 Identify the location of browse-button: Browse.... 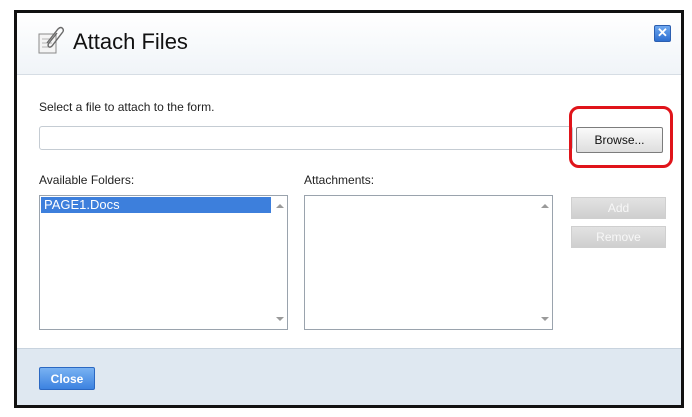
(619, 140).